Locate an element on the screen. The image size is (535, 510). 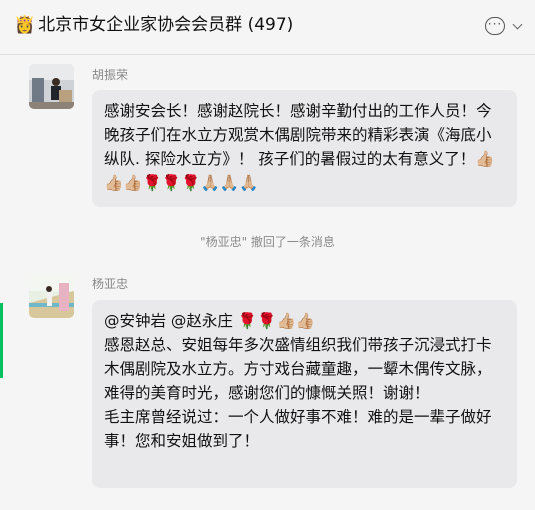
chat-header: 👸 北京市女企业家协会会员群 (497) ··· is located at coordinates (267, 27).